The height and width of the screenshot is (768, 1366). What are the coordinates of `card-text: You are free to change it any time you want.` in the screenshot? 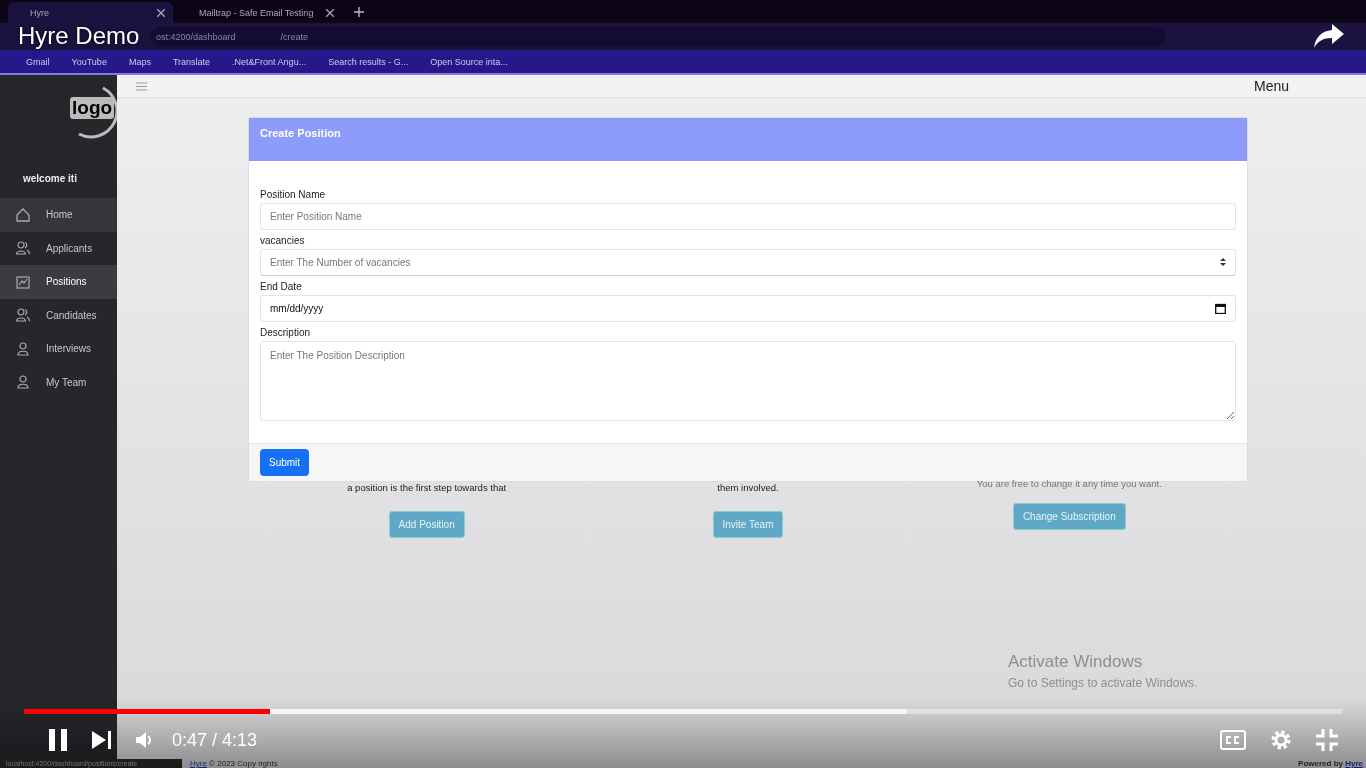 It's located at (1069, 483).